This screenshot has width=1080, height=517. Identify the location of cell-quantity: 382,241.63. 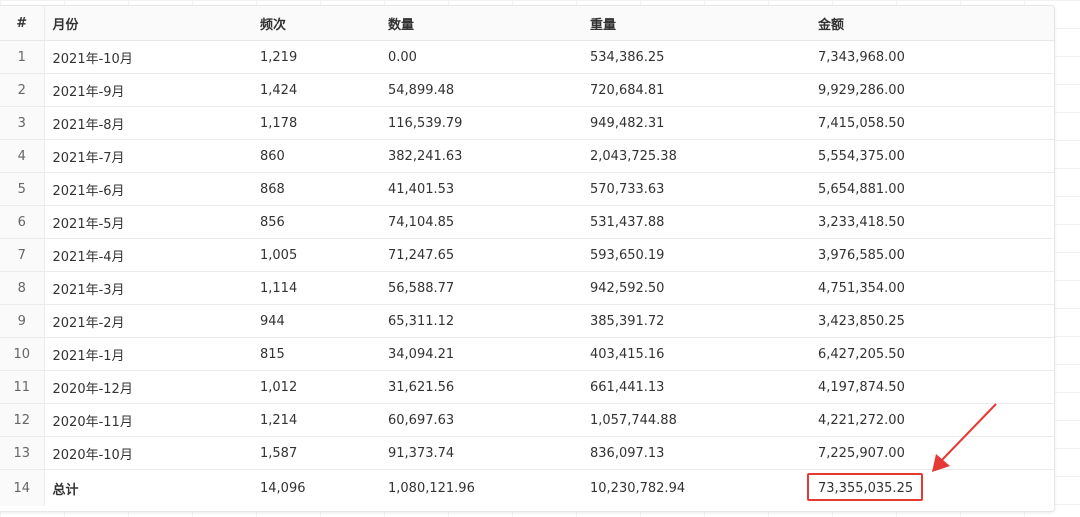
(481, 156).